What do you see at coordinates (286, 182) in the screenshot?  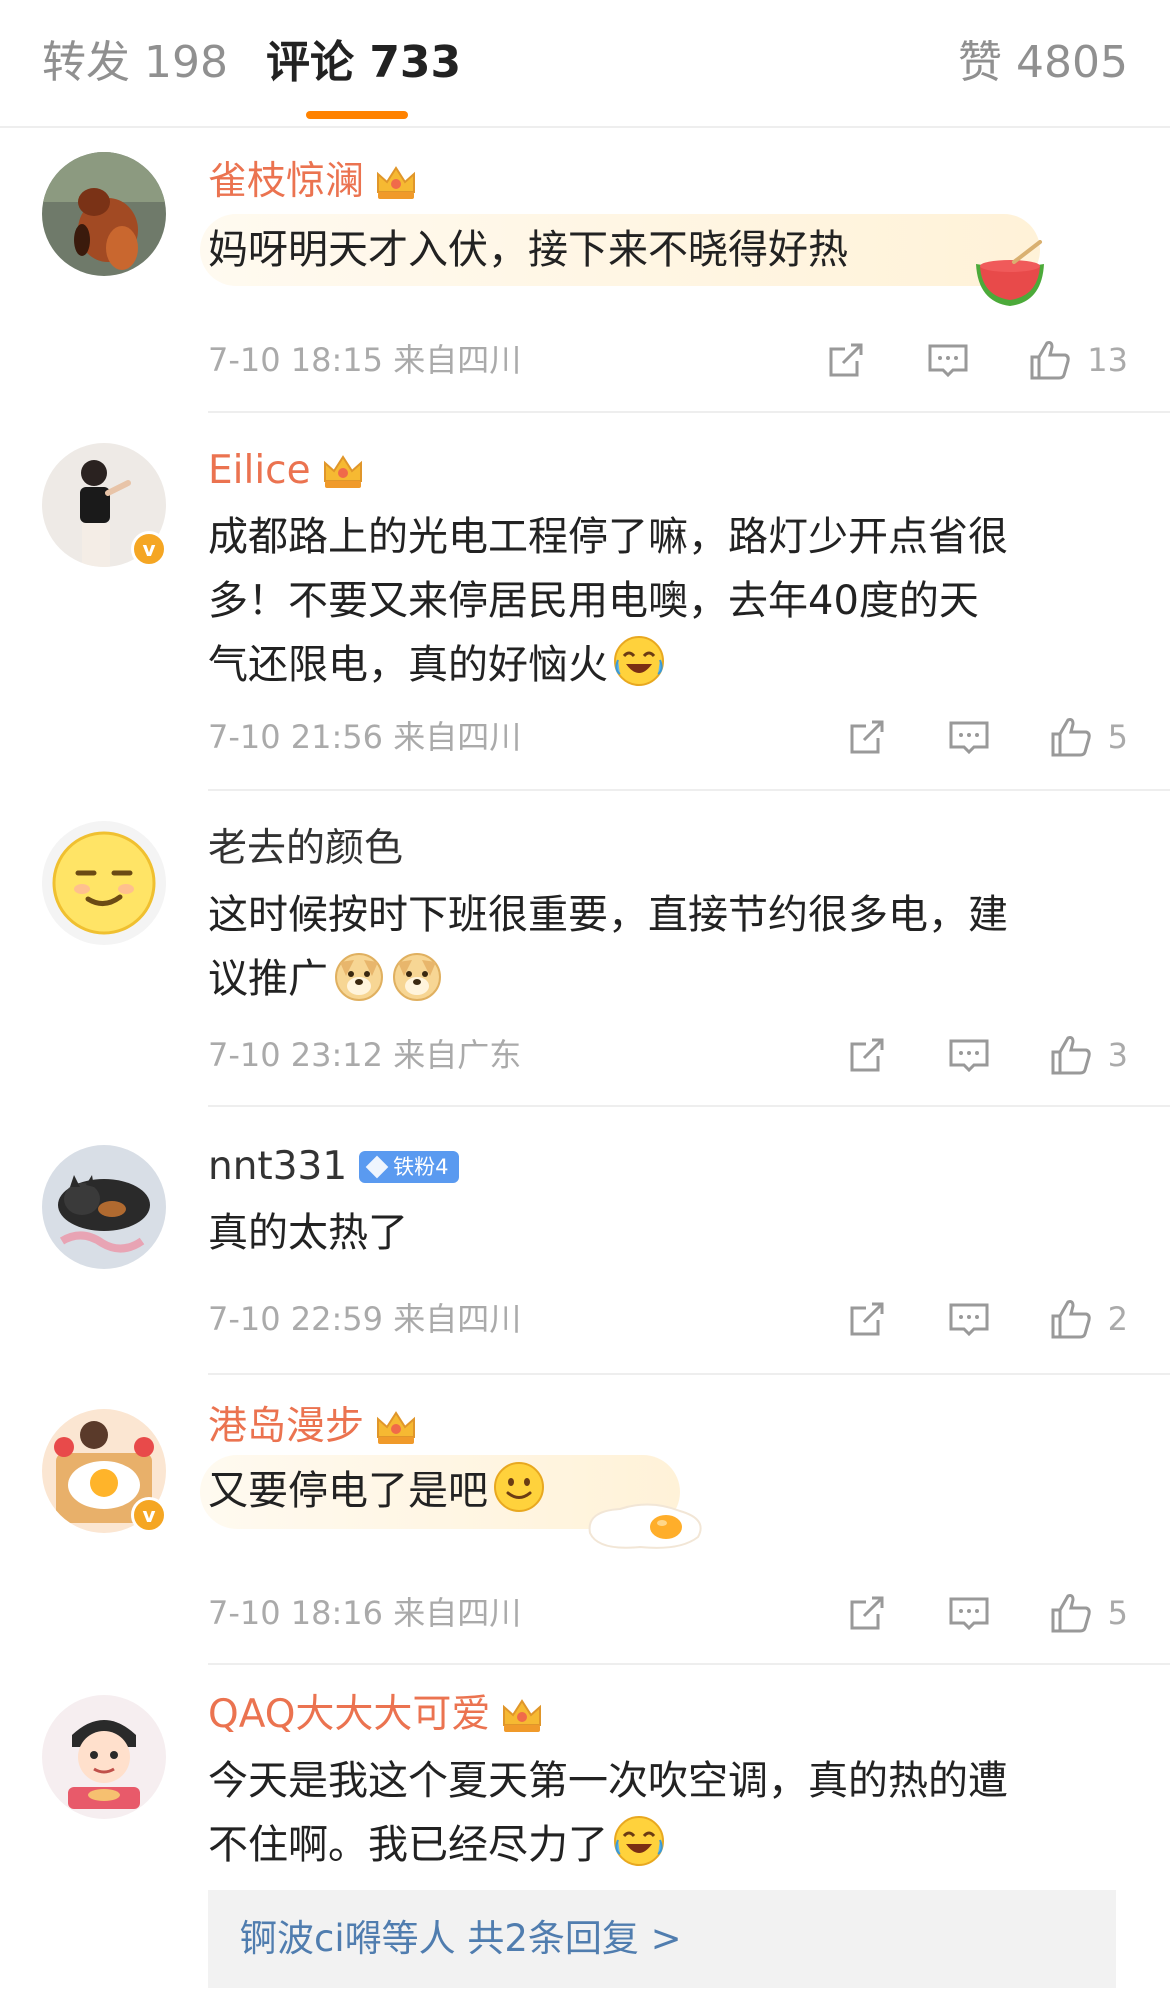 I see `username: 雀枝惊澜` at bounding box center [286, 182].